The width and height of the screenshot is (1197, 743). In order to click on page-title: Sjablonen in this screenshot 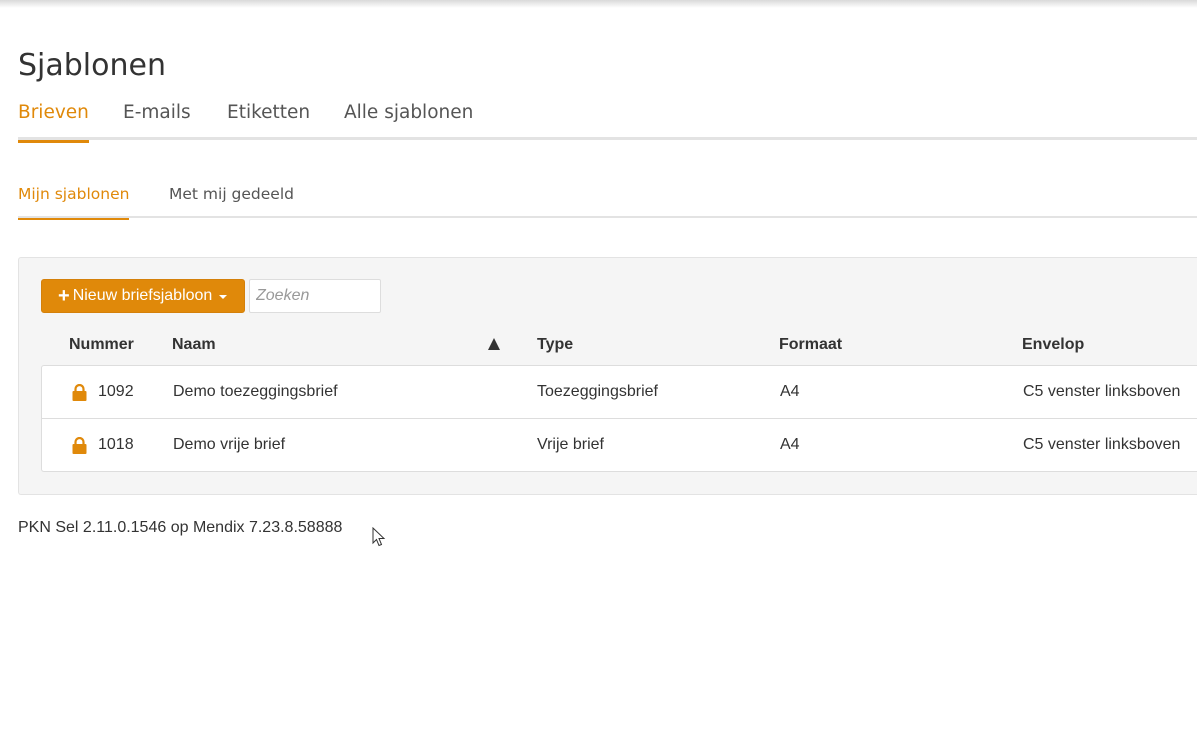, I will do `click(92, 65)`.